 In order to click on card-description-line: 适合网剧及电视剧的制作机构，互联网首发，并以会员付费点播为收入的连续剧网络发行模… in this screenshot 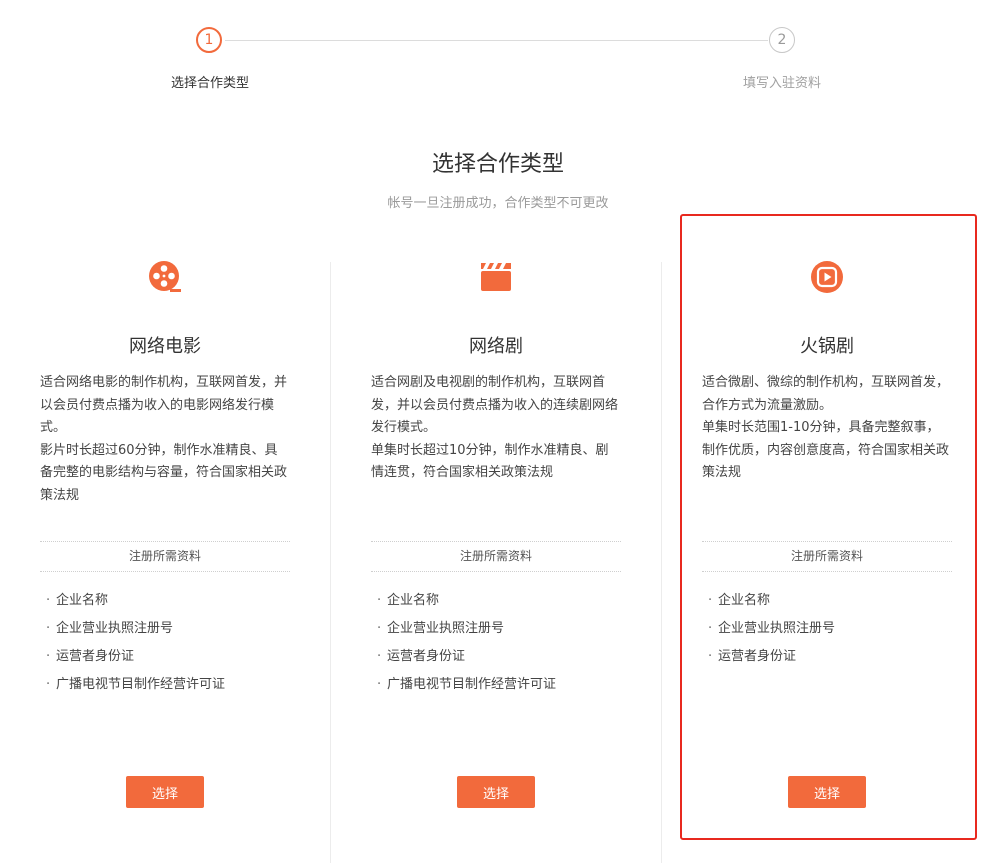, I will do `click(495, 405)`.